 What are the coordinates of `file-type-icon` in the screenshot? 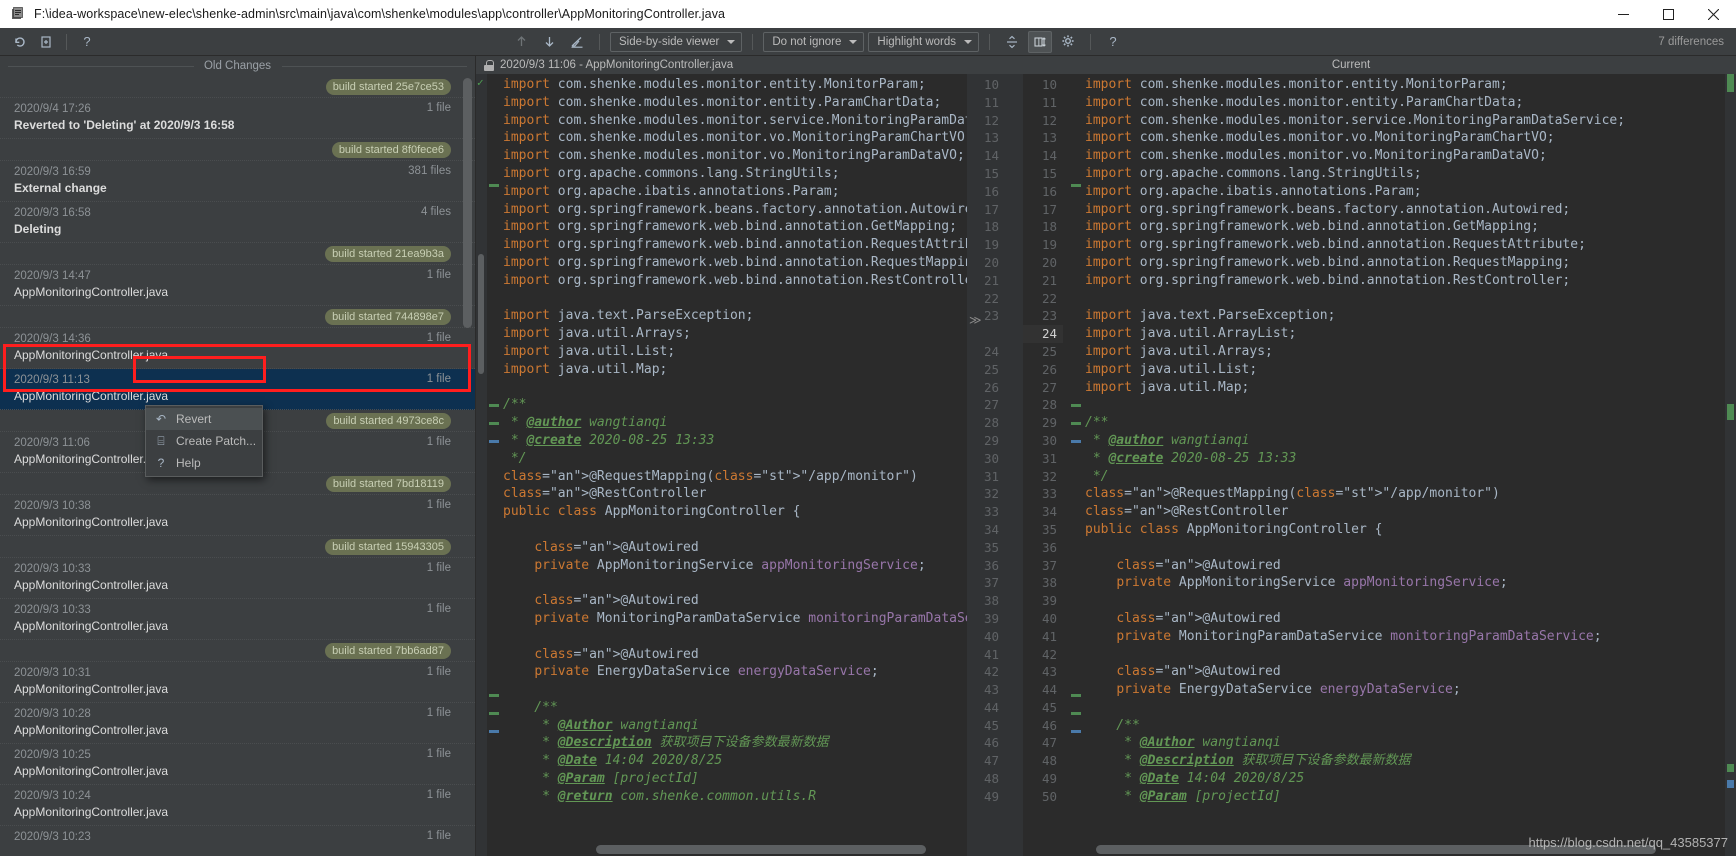 It's located at (18, 14).